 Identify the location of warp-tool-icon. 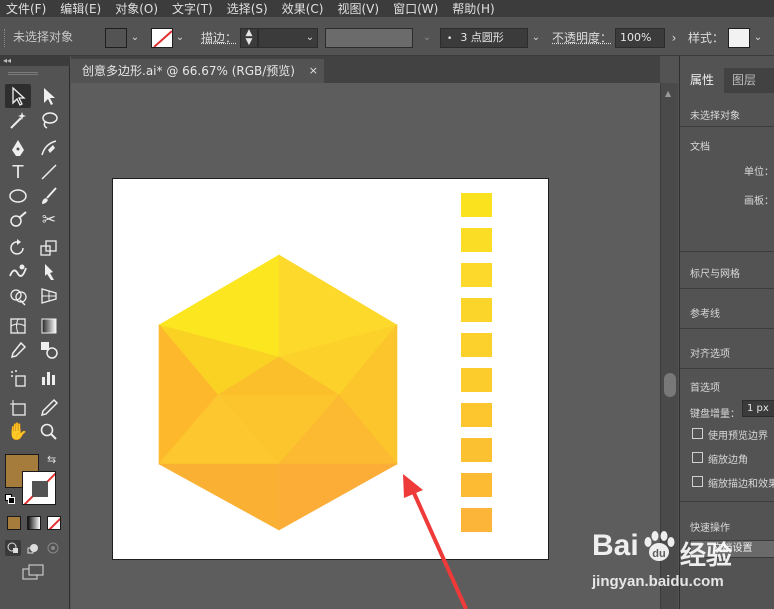
(18, 272).